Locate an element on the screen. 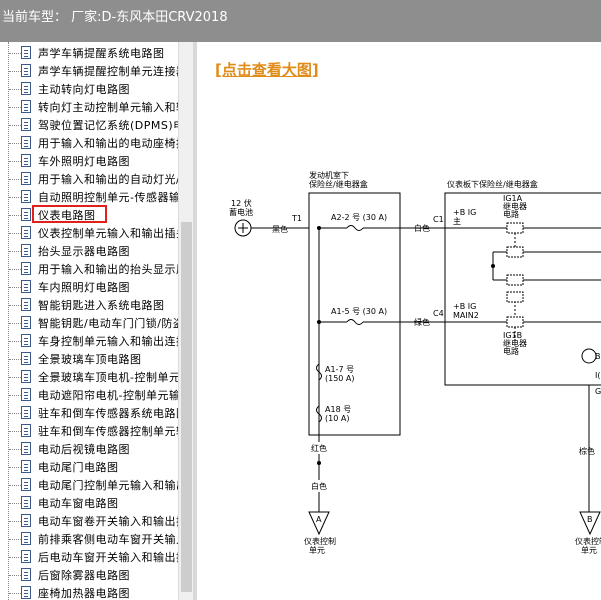 This screenshot has width=601, height=600. wire-white2-label: 白色 is located at coordinates (319, 486).